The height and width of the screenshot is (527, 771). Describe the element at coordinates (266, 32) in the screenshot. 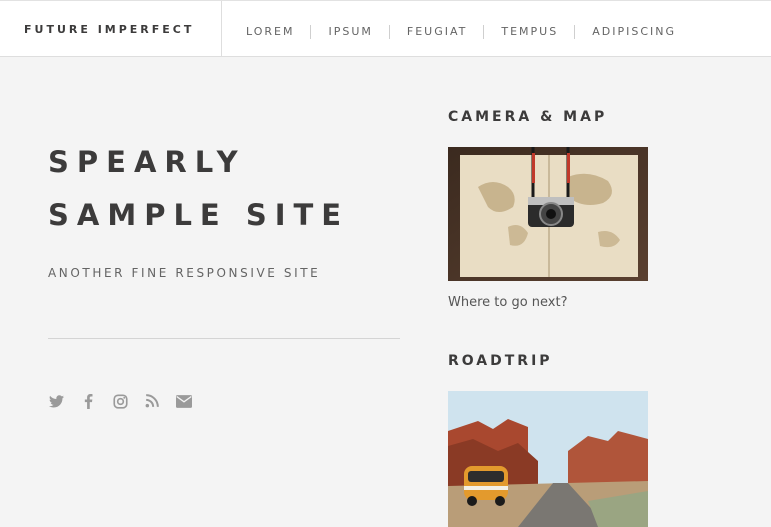

I see `nav-item-lorem: LOREM` at that location.